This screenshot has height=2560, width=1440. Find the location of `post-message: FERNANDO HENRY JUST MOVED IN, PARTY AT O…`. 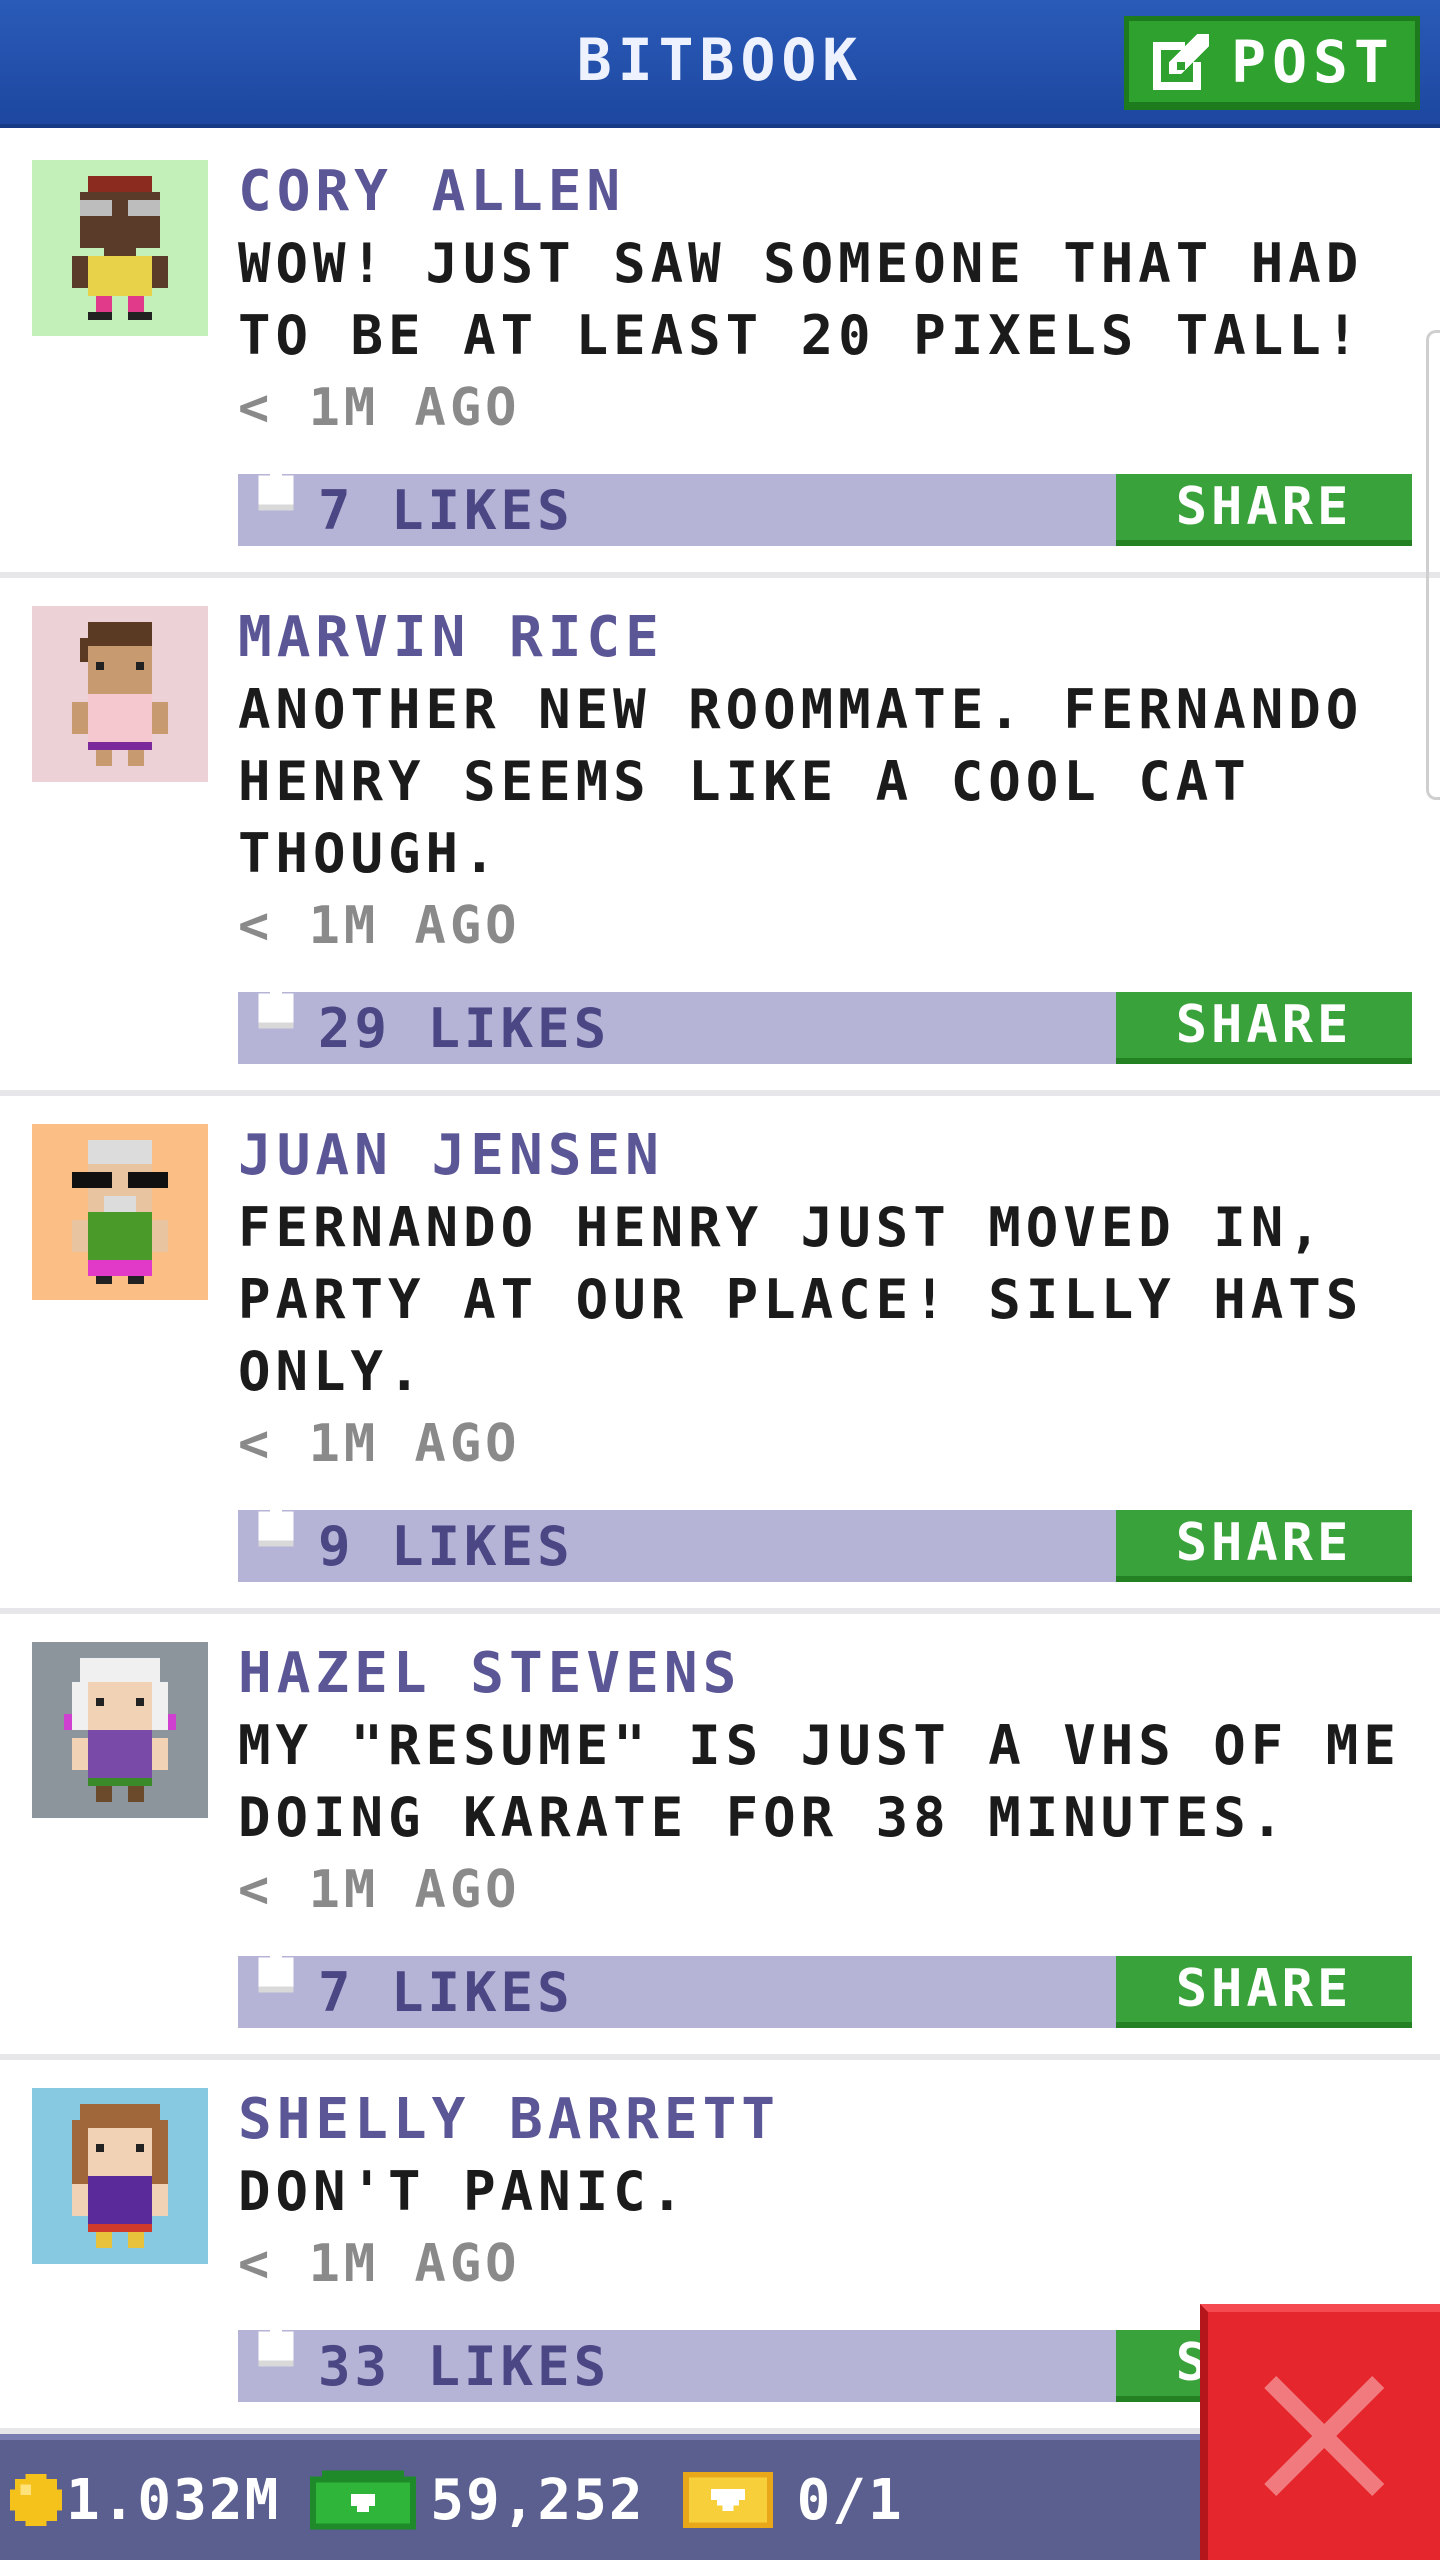

post-message: FERNANDO HENRY JUST MOVED IN, PARTY AT O… is located at coordinates (801, 1299).